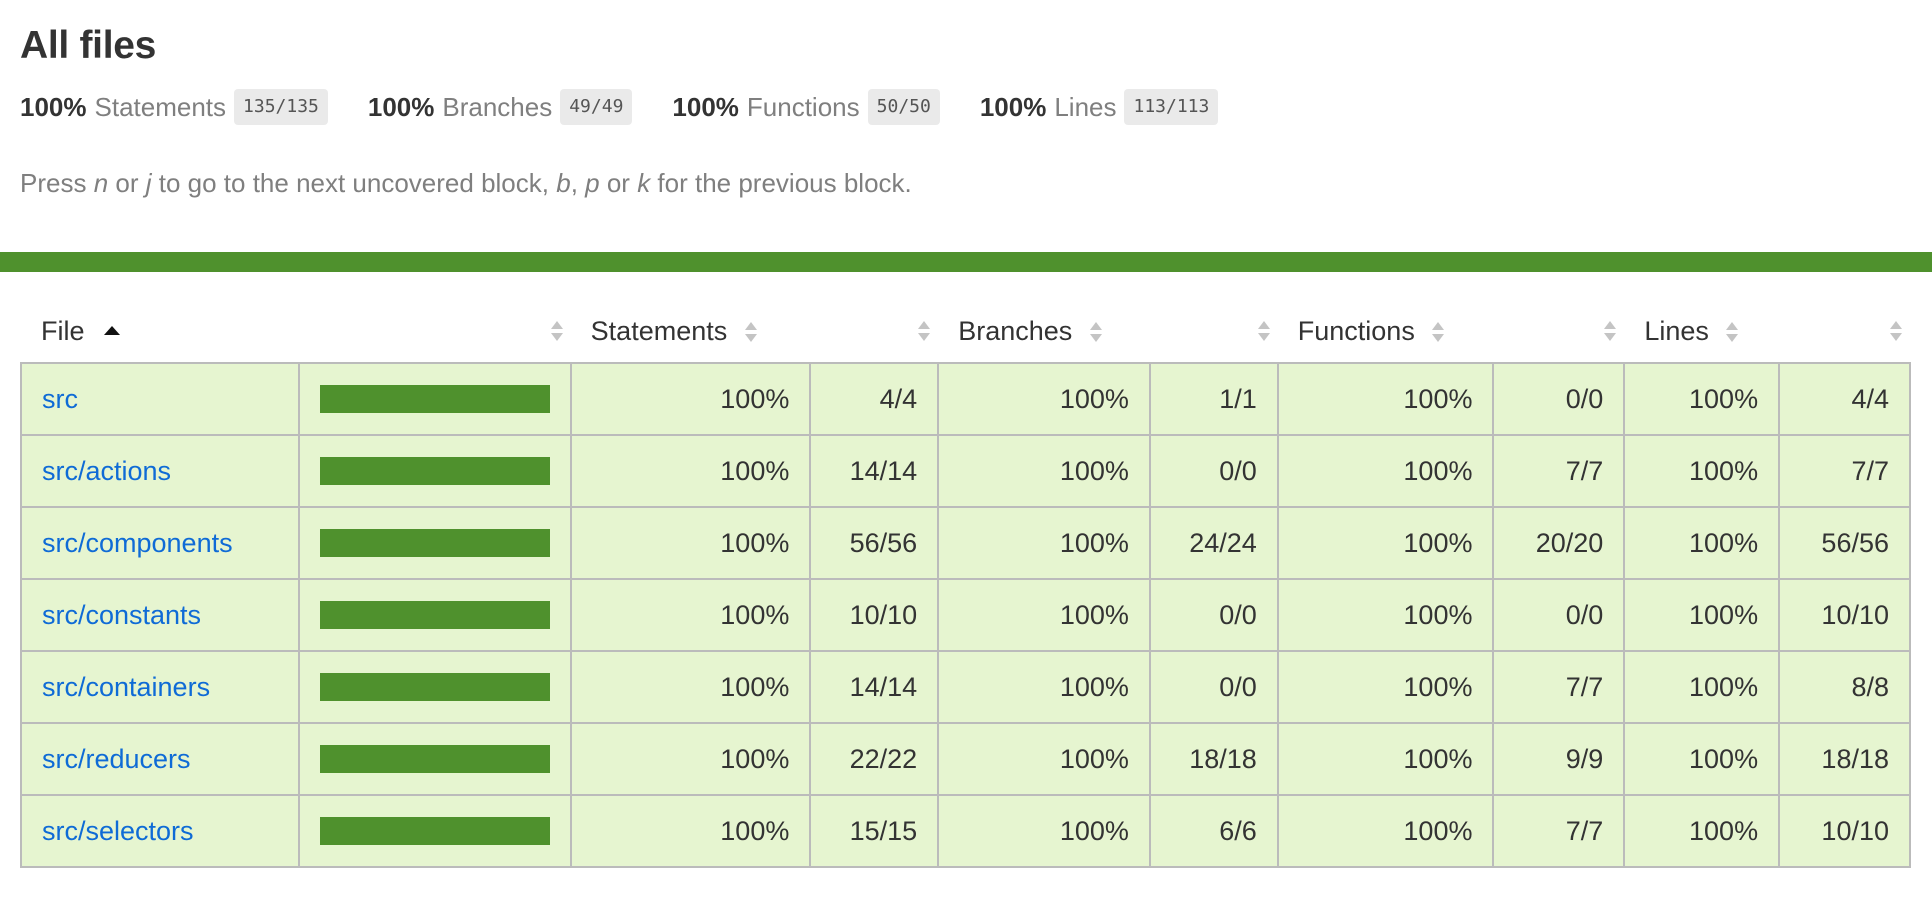  I want to click on statements-cell: 14/14, so click(874, 687).